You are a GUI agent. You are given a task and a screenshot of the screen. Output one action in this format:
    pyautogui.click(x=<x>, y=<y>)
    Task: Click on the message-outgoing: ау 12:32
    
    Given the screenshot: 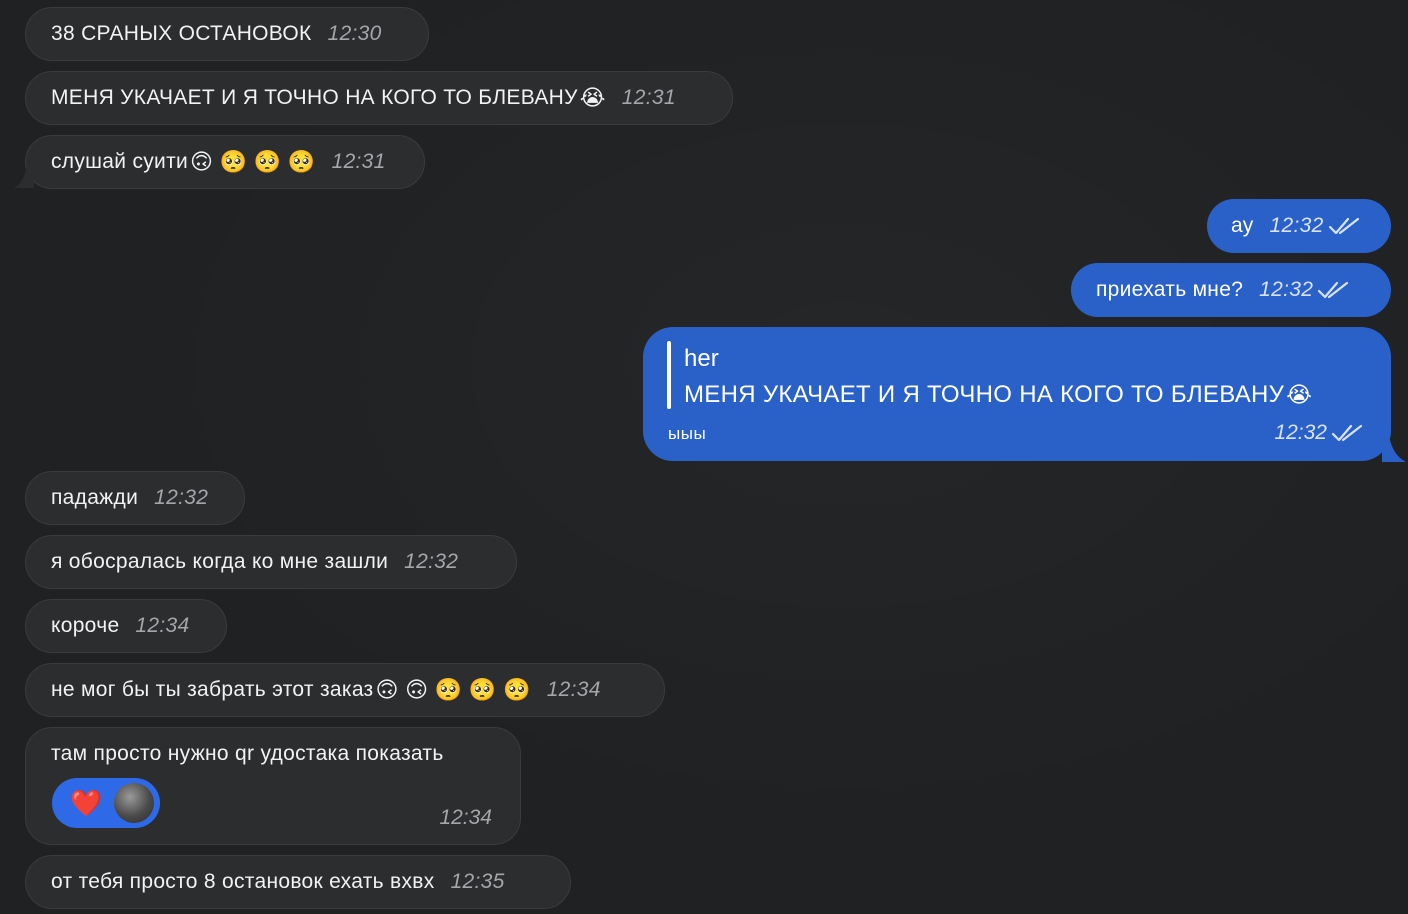 What is the action you would take?
    pyautogui.click(x=1299, y=226)
    